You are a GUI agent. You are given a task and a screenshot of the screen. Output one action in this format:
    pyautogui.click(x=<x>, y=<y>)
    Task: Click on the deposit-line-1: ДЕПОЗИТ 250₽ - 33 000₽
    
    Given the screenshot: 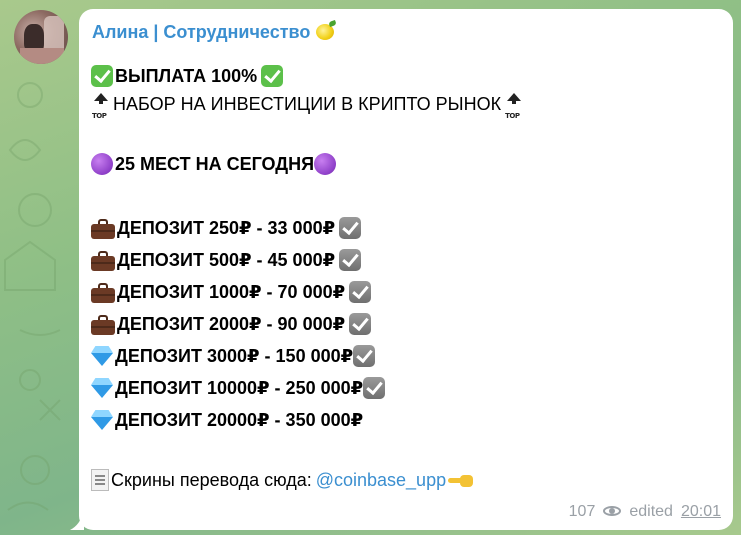 What is the action you would take?
    pyautogui.click(x=227, y=228)
    